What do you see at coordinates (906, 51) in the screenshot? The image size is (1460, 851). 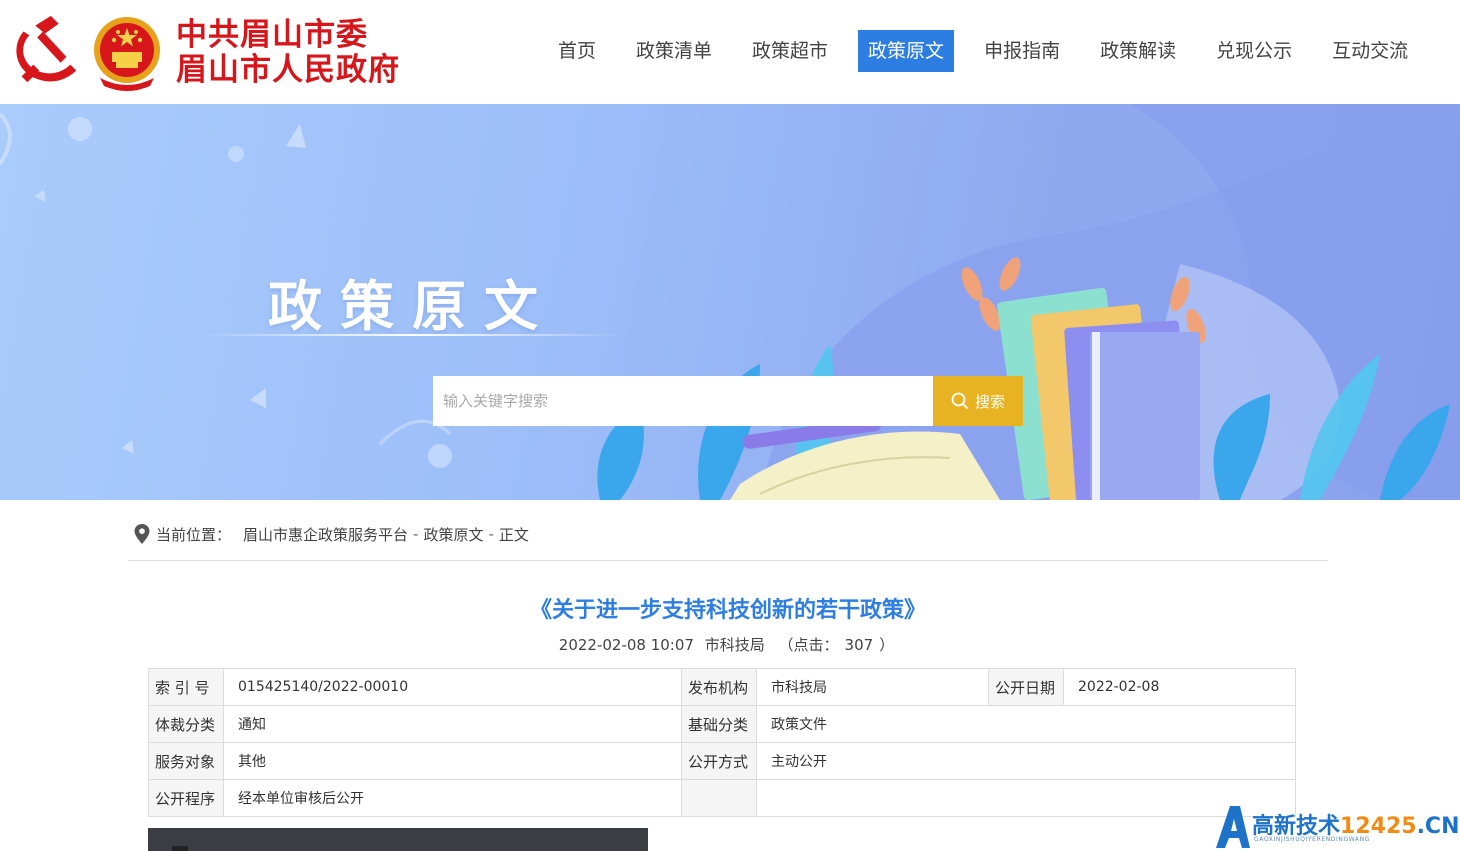 I see `nav-policy-original: 政策原文` at bounding box center [906, 51].